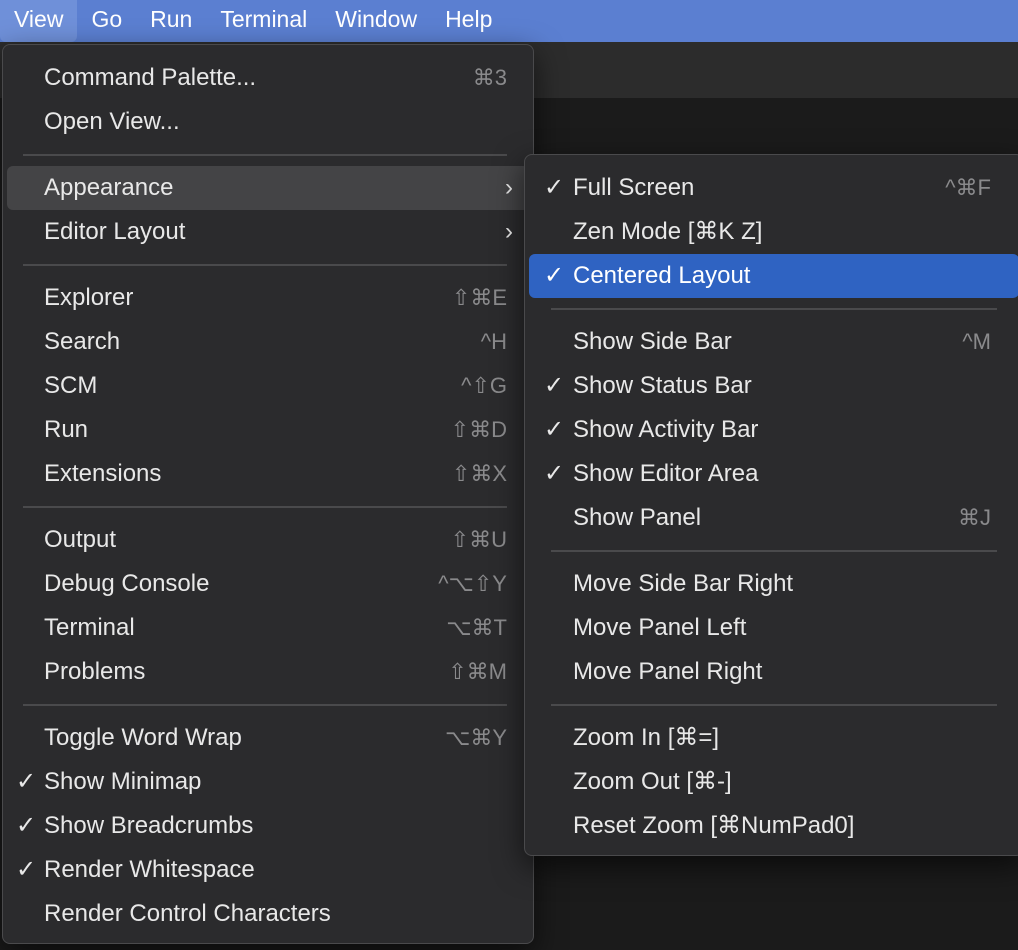  What do you see at coordinates (268, 386) in the screenshot?
I see `menu-item-scm: SCM ^⇧G` at bounding box center [268, 386].